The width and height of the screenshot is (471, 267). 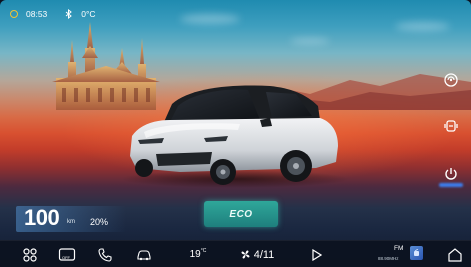 I want to click on status-dot-icon, so click(x=14, y=14).